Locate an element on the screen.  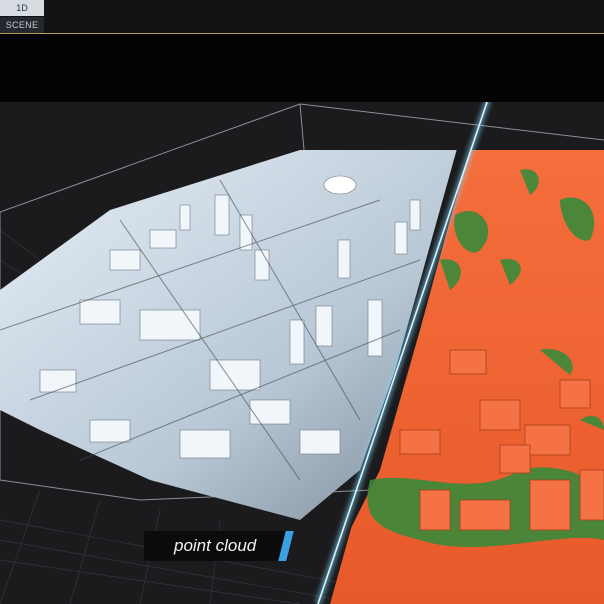
toolbar: 1D SCENE is located at coordinates (302, 17).